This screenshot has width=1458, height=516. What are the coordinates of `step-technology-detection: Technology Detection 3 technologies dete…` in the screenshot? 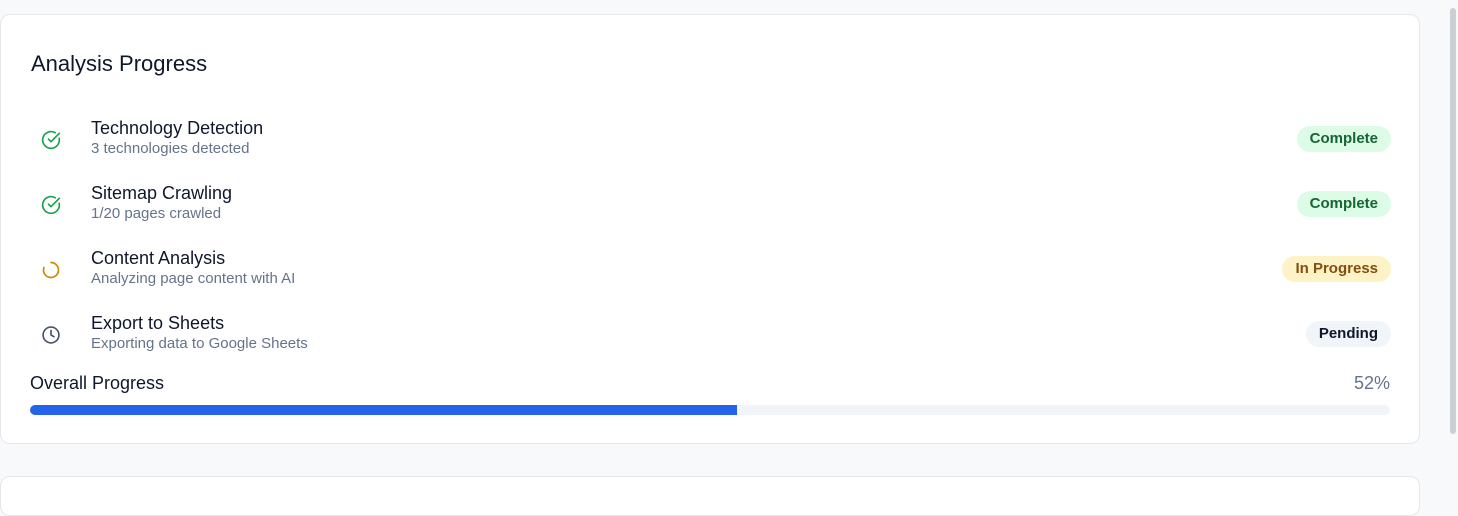 It's located at (711, 142).